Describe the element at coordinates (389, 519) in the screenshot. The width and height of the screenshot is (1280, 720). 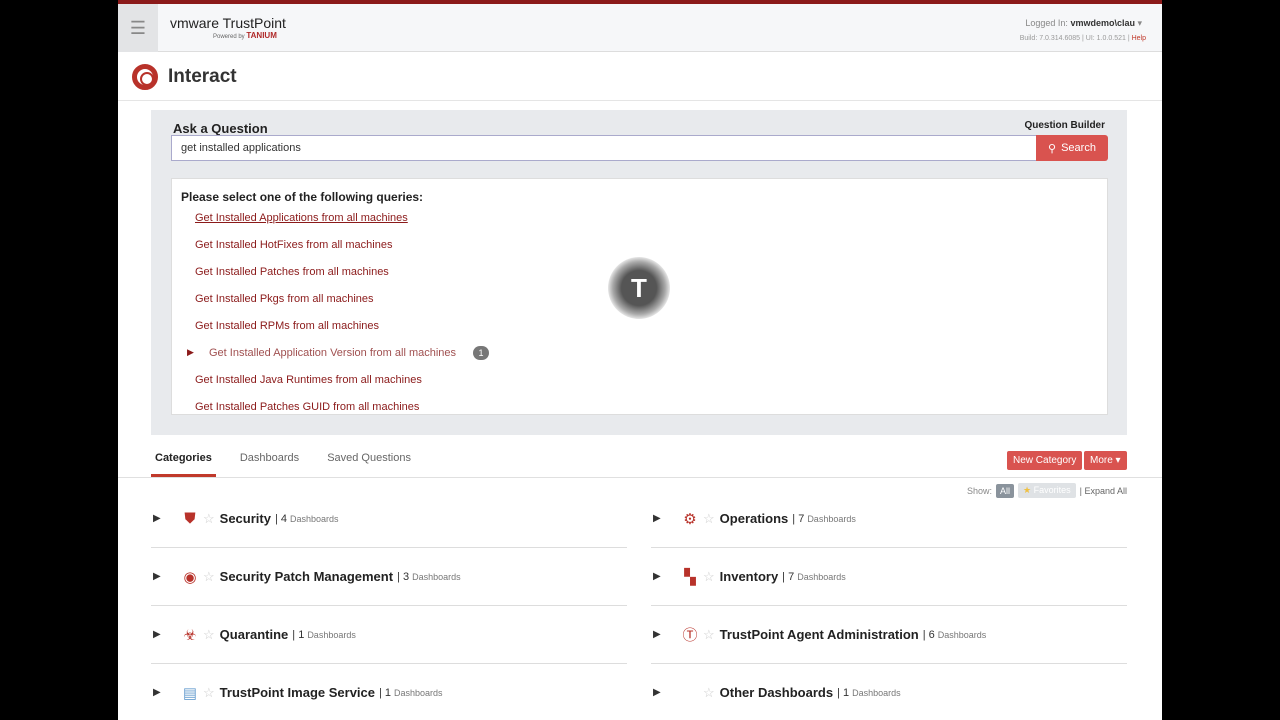
I see `category-row: ▶ ⛊ ☆ Security | 4 Dashboards` at that location.